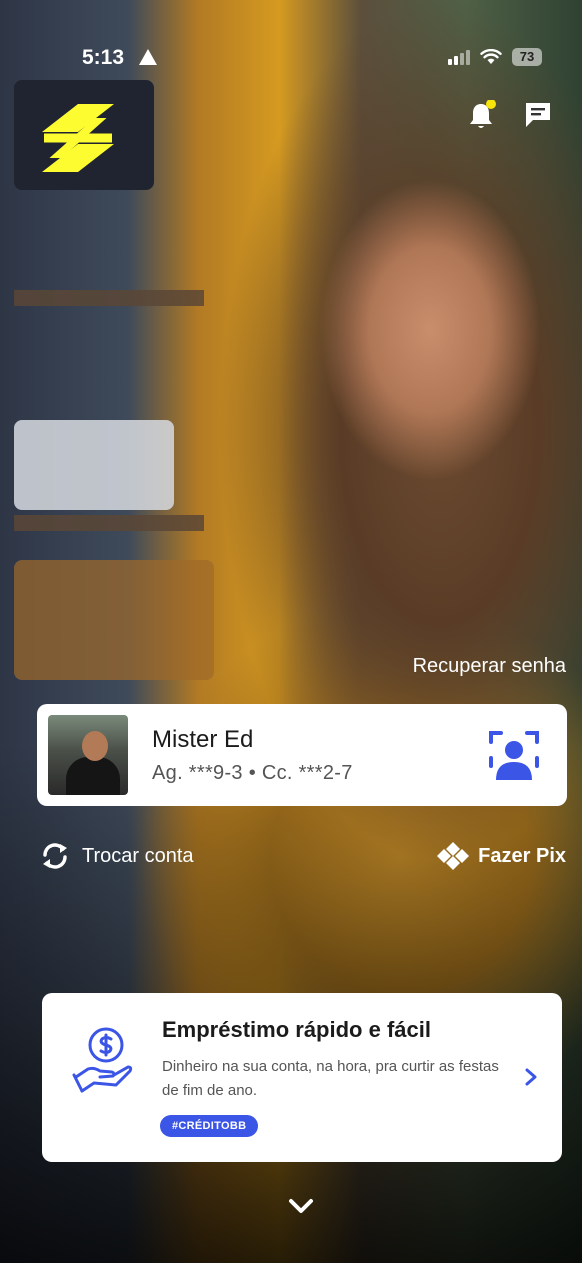 This screenshot has height=1263, width=582. I want to click on face-id-icon, so click(514, 755).